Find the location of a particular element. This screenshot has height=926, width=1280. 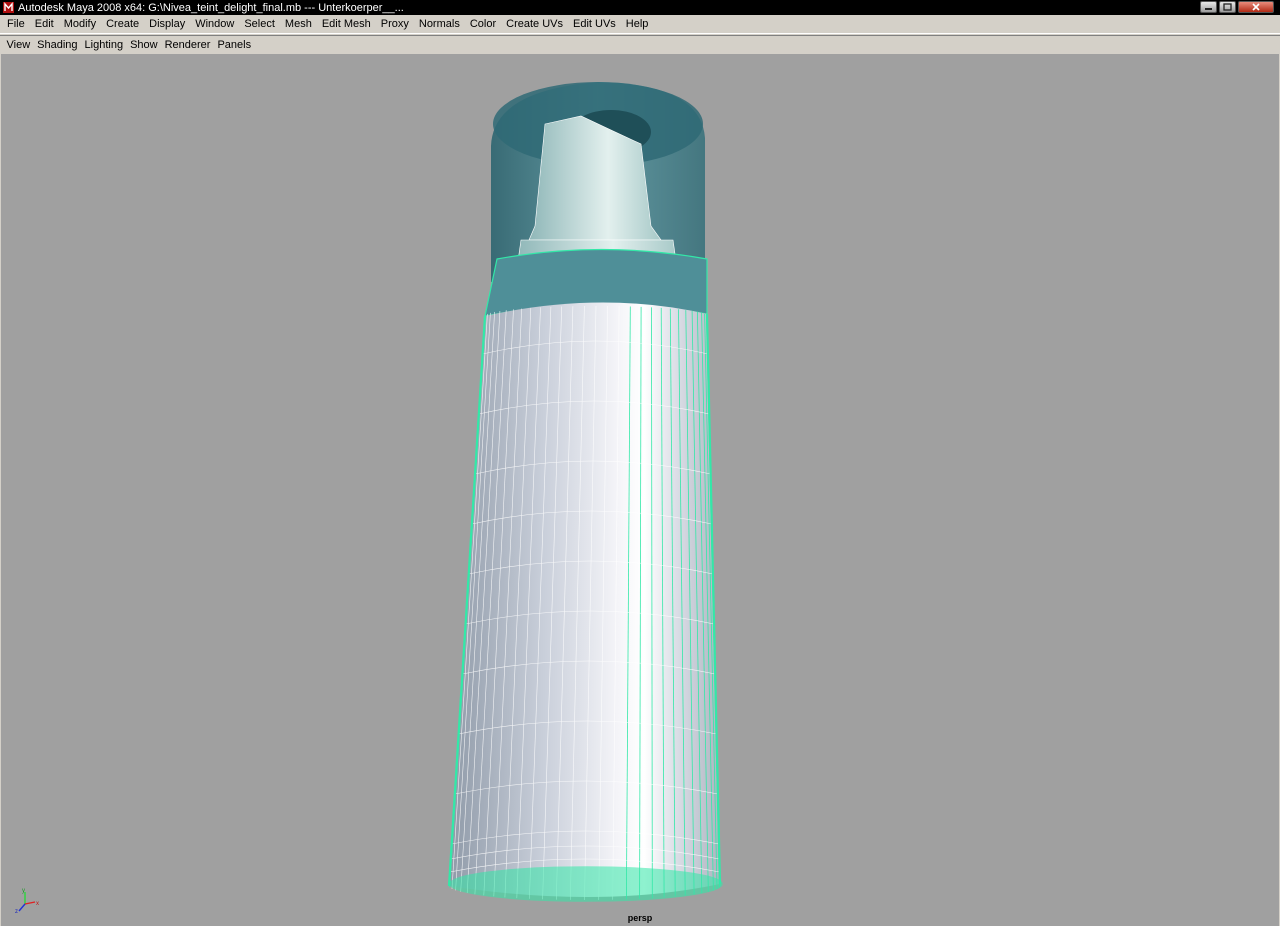

maximize-button is located at coordinates (1227, 7).